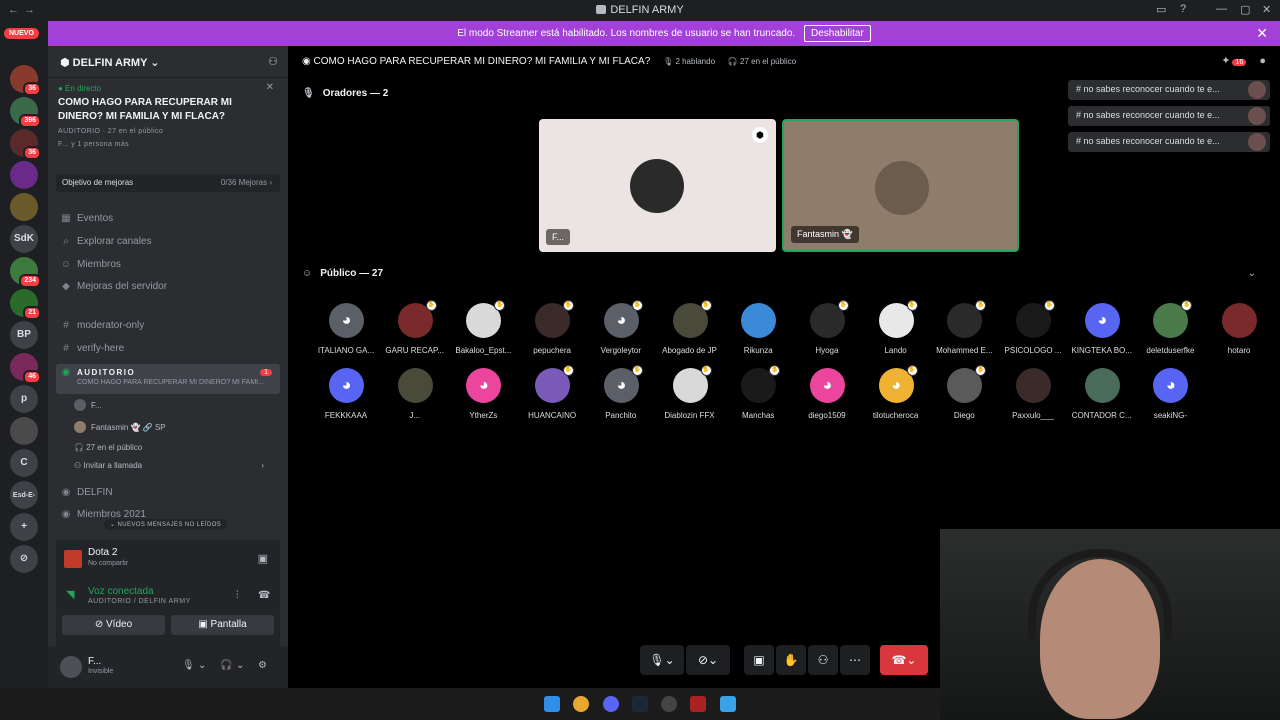 Image resolution: width=1280 pixels, height=720 pixels. I want to click on screen-share-button: ▣ Pantalla, so click(222, 625).